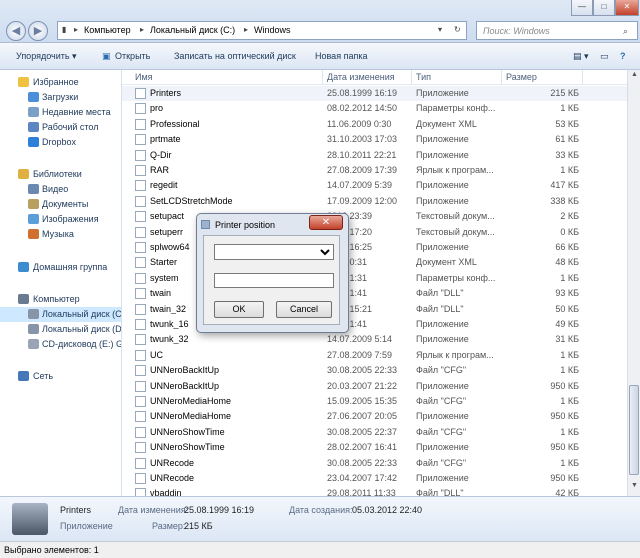 This screenshot has height=558, width=640. Describe the element at coordinates (16, 31) in the screenshot. I see `back-button: ◀` at that location.